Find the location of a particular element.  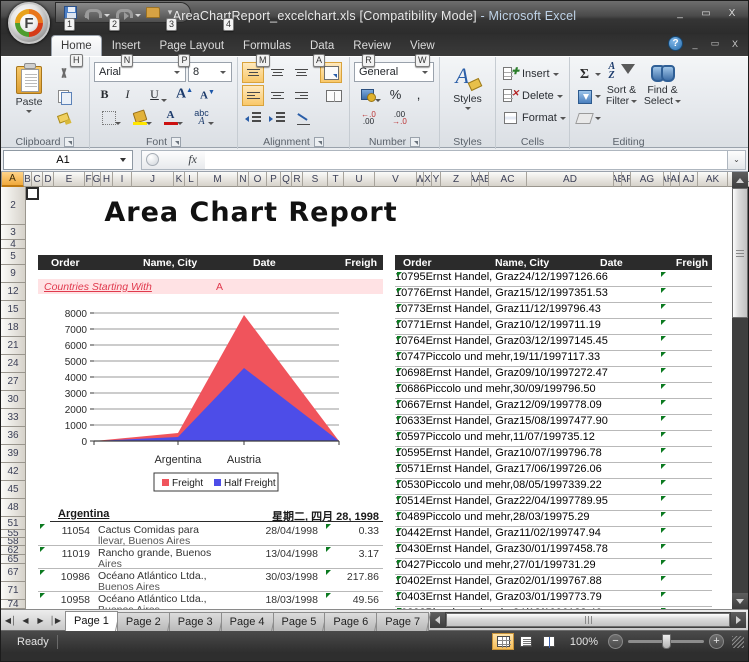

font-color-button is located at coordinates (170, 117).